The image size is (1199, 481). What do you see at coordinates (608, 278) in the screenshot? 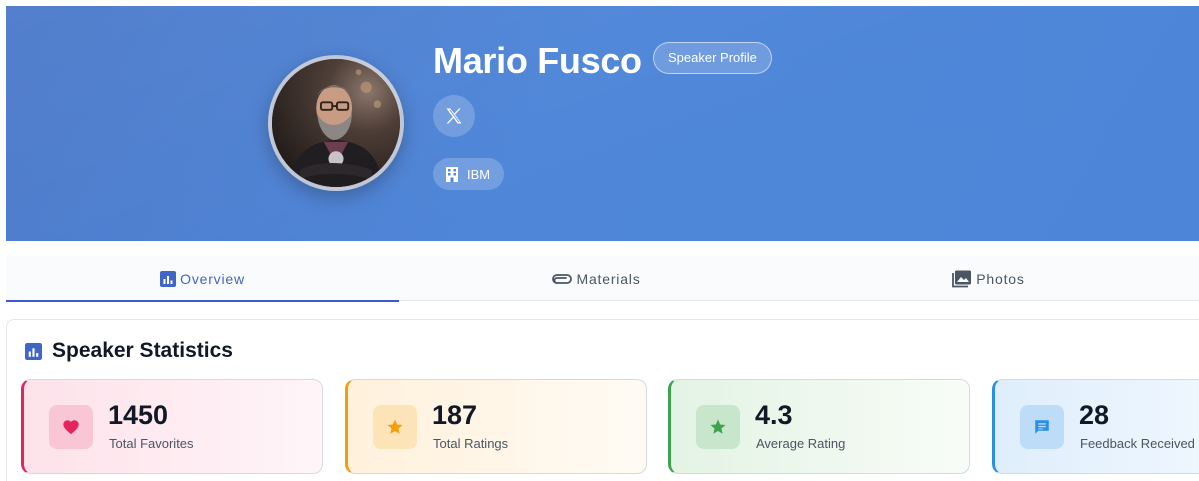
I see `tab-materials-label: Materials` at bounding box center [608, 278].